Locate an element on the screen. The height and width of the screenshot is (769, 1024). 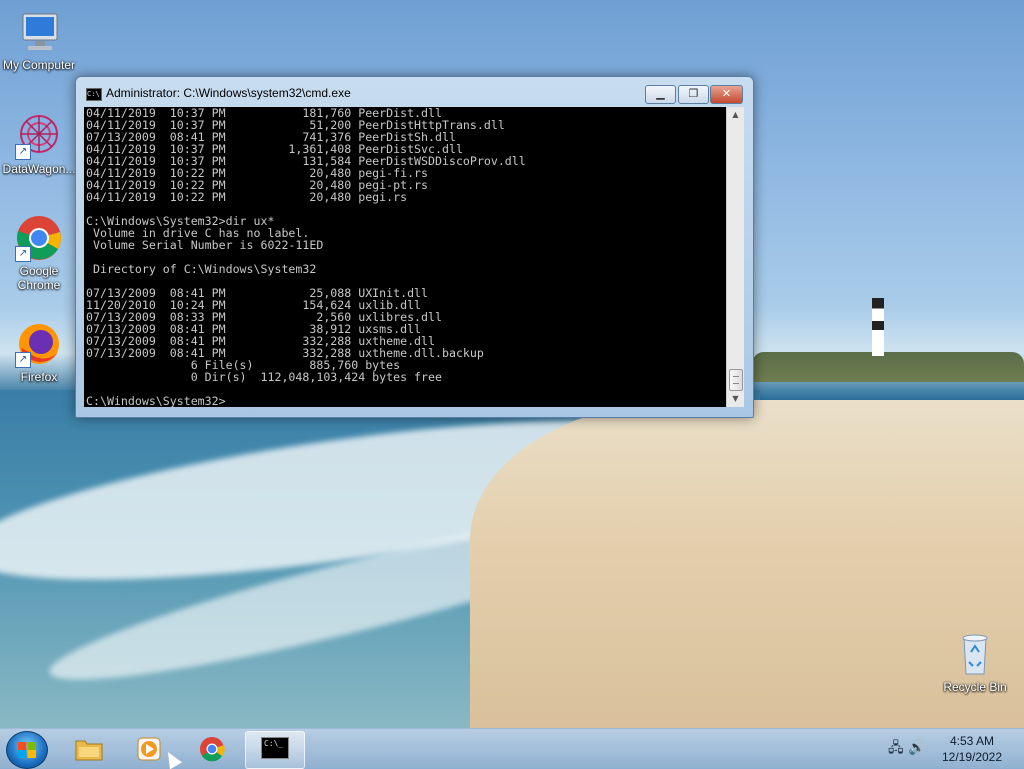
console-line: Directory of C:\Windows\System32 is located at coordinates (201, 269).